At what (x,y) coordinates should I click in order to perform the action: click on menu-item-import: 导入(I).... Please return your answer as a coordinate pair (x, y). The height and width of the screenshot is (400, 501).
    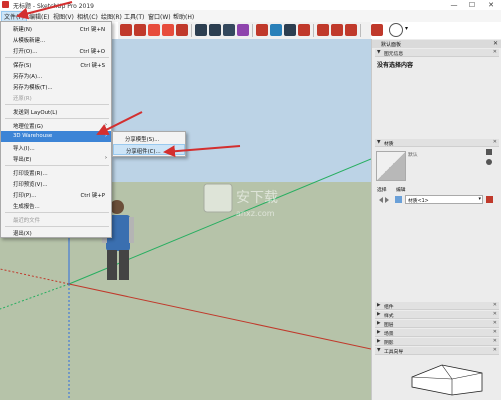
    Looking at the image, I should click on (56, 147).